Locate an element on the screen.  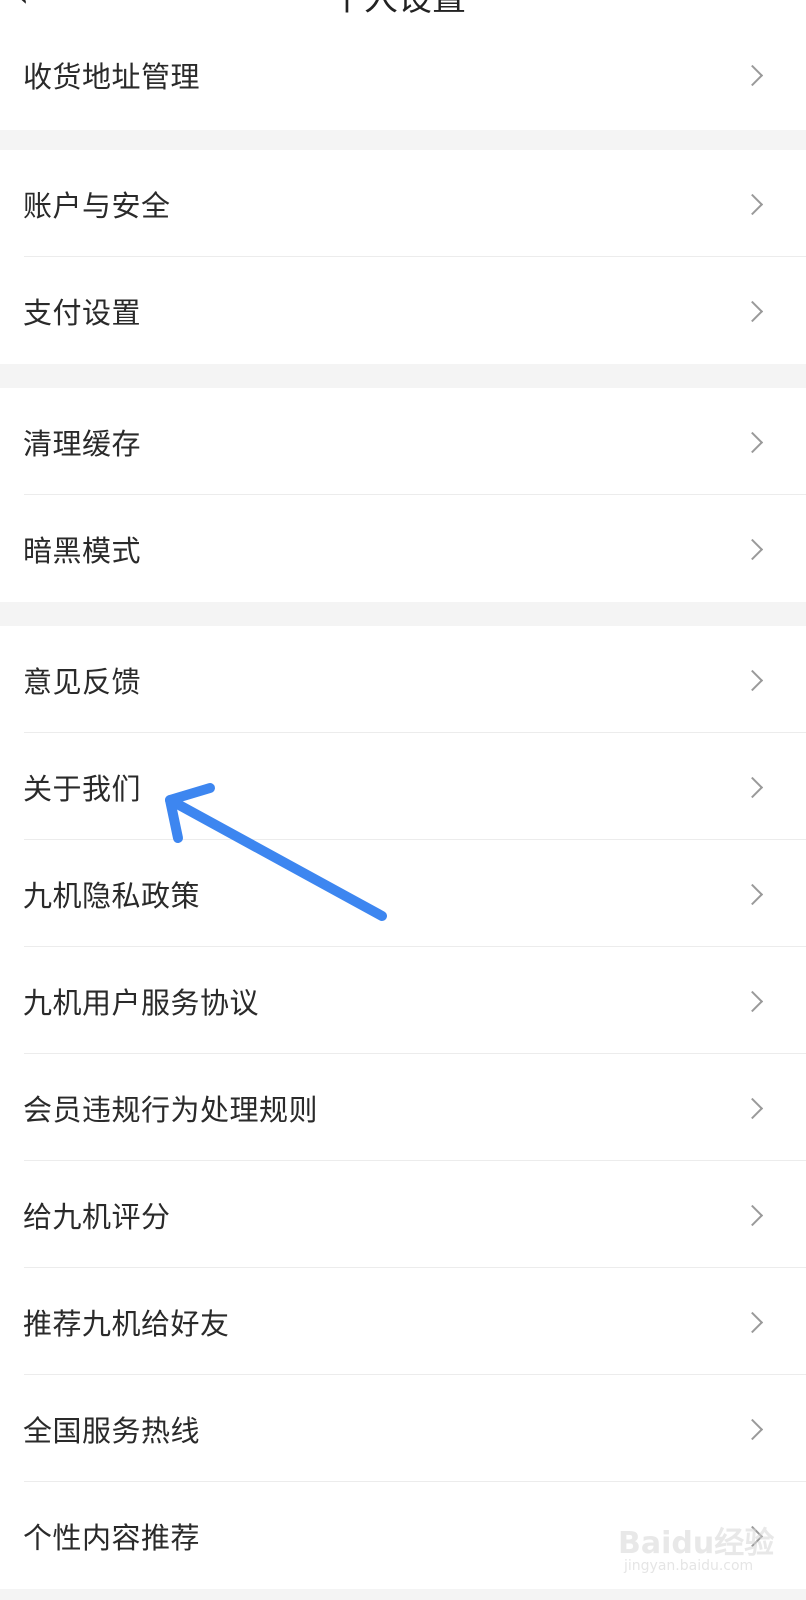
settings-item-clear-cache: 清理缓存 is located at coordinates (403, 441).